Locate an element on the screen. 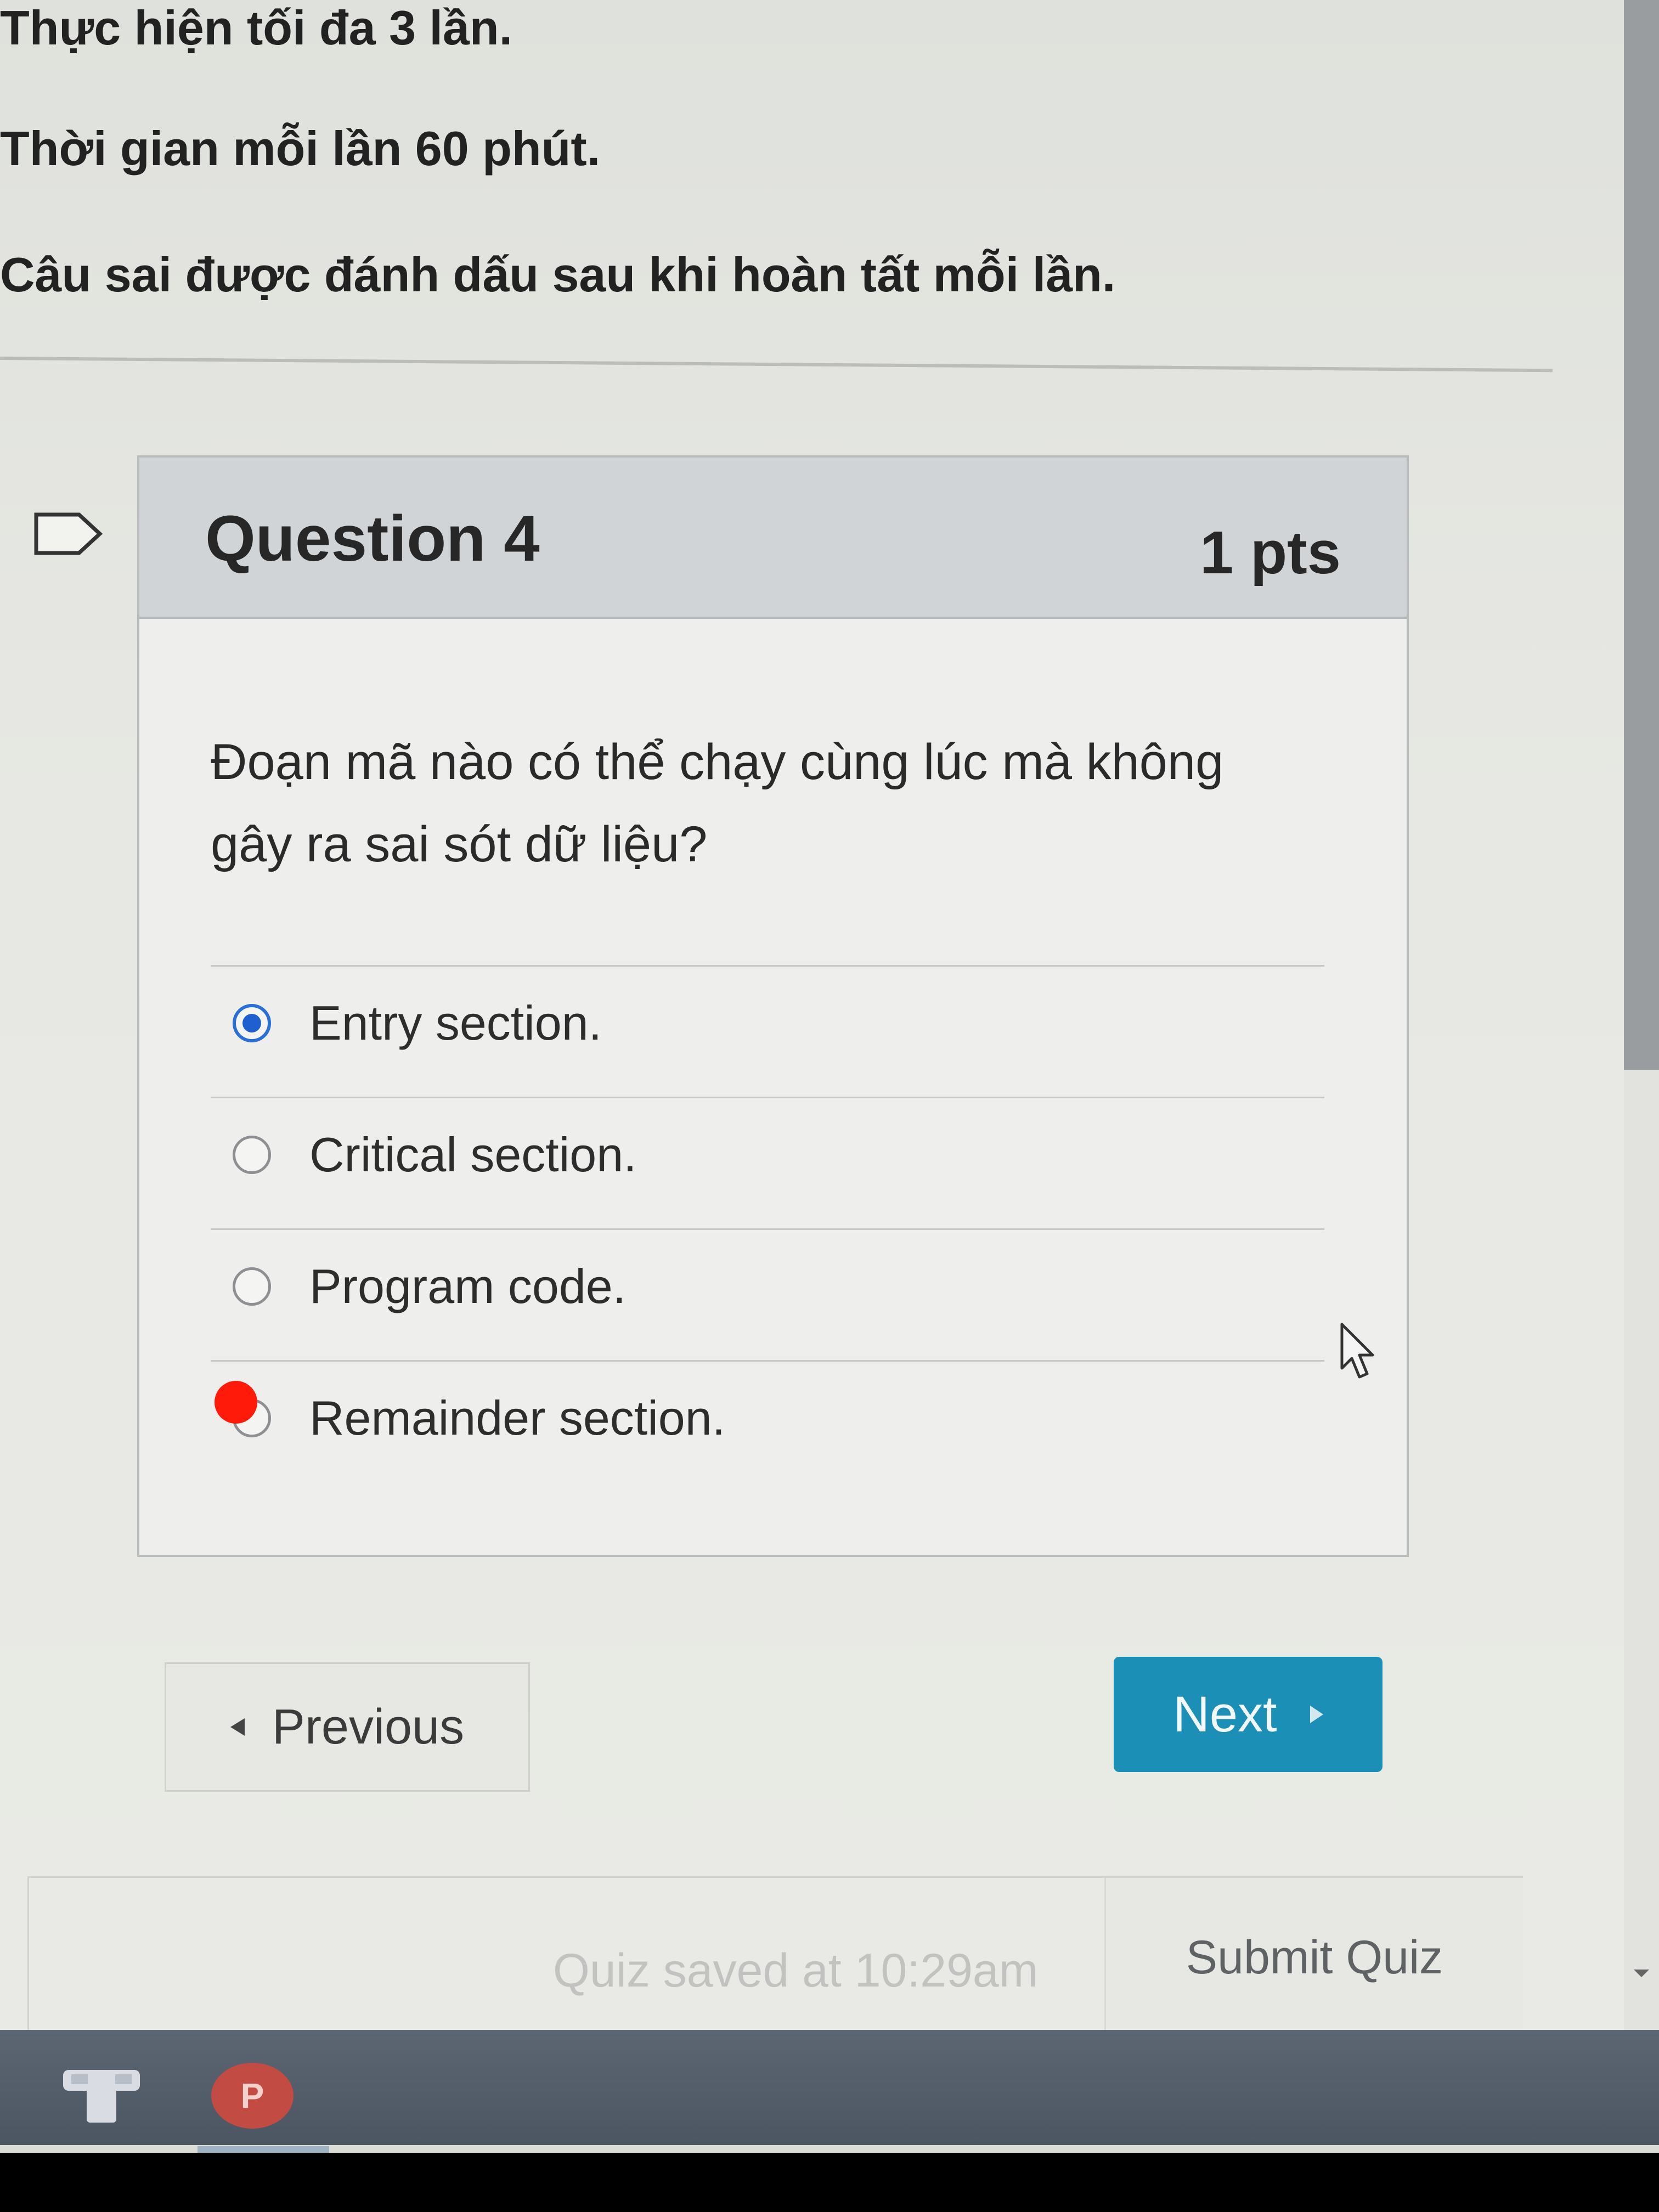  powerpoint-app-icon: P is located at coordinates (253, 2096).